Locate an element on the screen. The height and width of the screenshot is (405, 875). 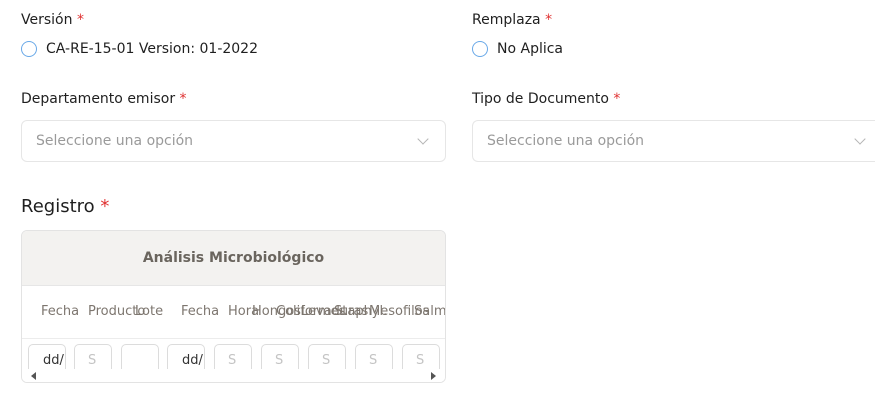
column-header: Salmonella is located at coordinates (429, 311).